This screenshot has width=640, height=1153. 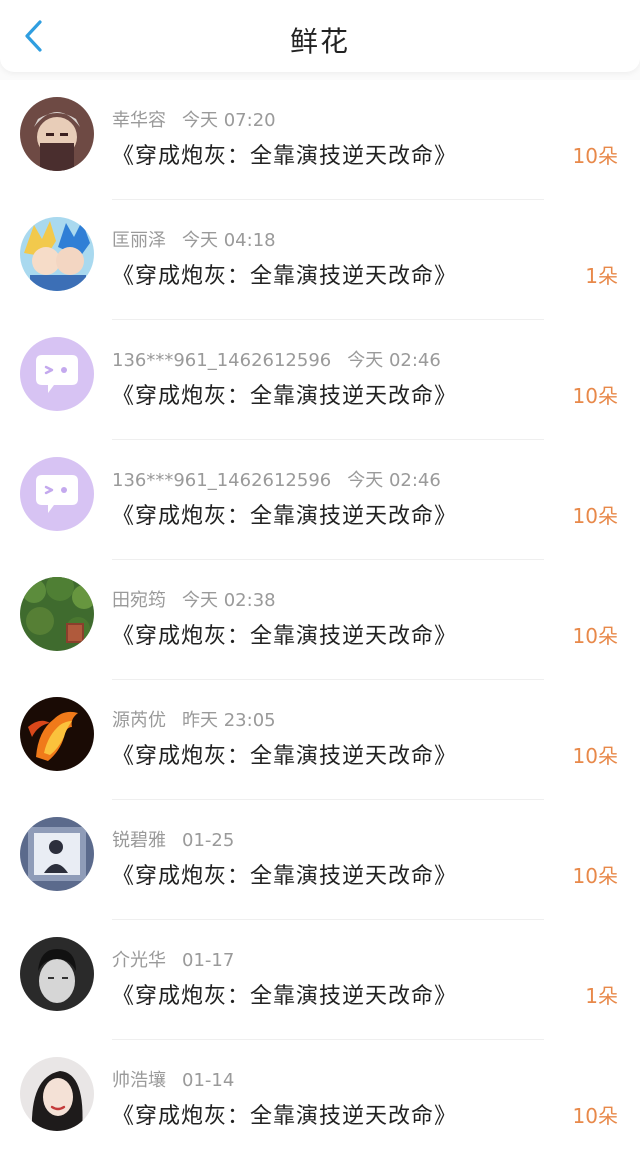 I want to click on user-name: 田宛筠, so click(x=139, y=600).